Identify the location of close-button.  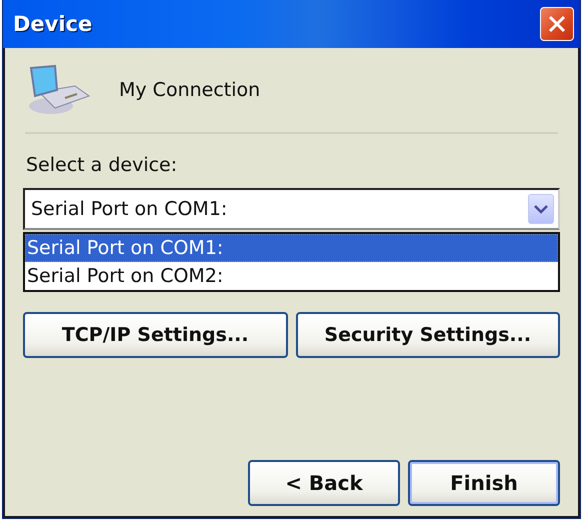
(557, 24).